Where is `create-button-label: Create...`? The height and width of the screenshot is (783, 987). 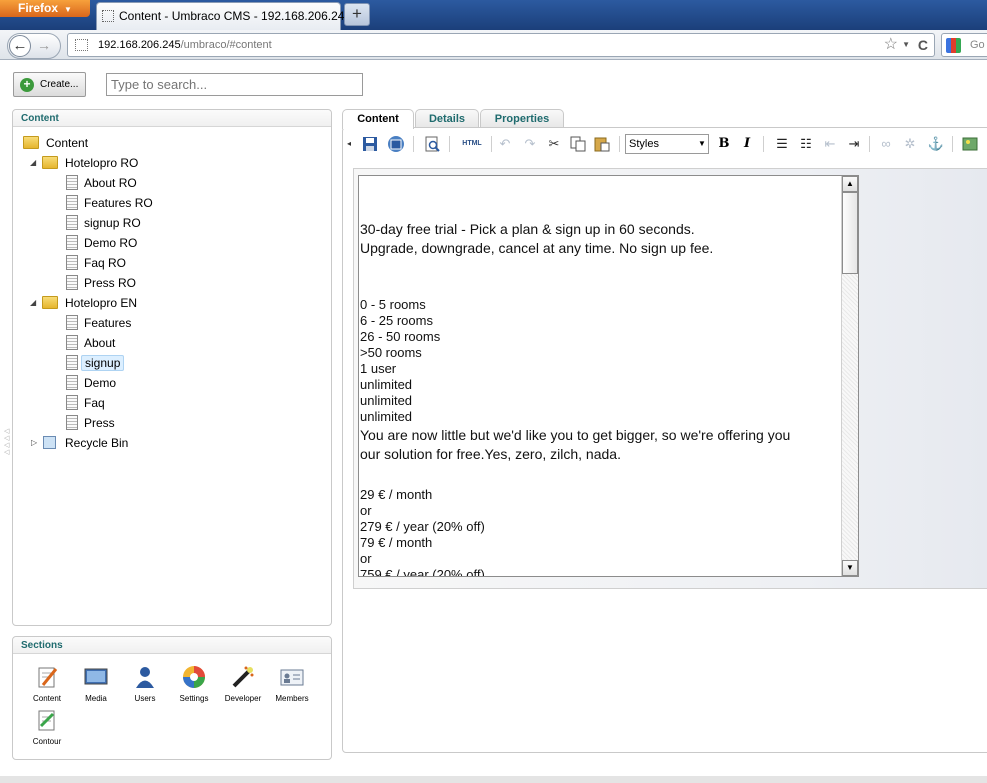
create-button-label: Create... is located at coordinates (59, 84).